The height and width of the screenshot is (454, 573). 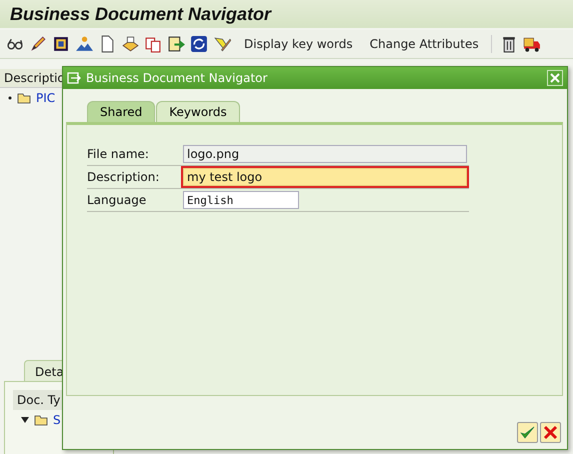 I want to click on refresh-icon, so click(x=199, y=44).